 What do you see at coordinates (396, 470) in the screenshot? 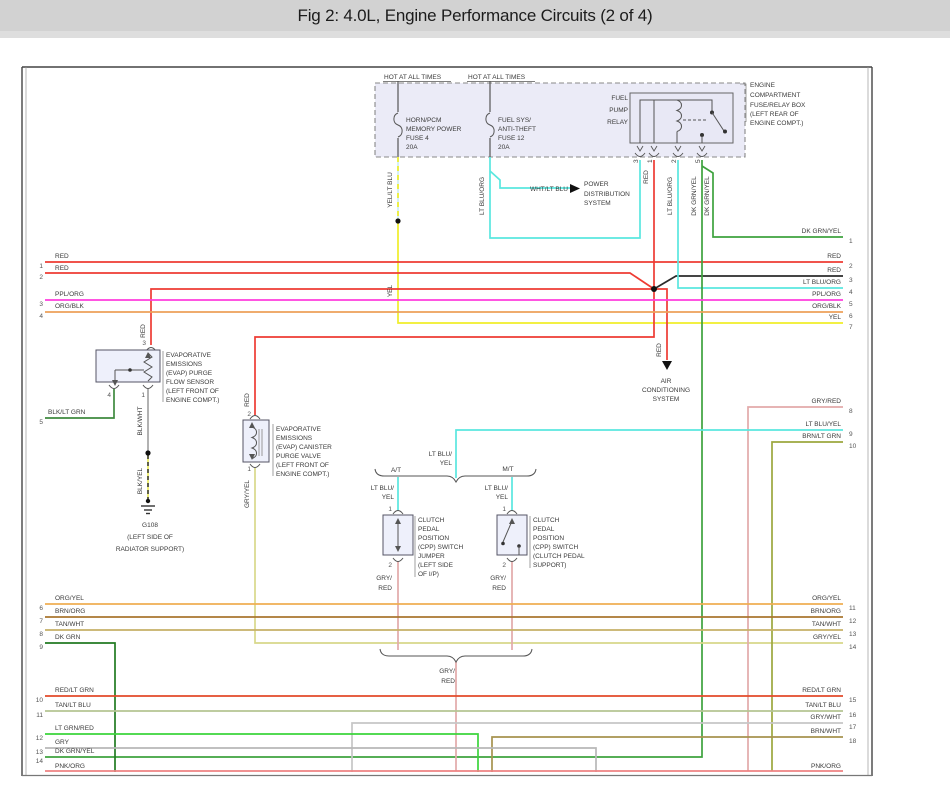
I see `at-label: A/T` at bounding box center [396, 470].